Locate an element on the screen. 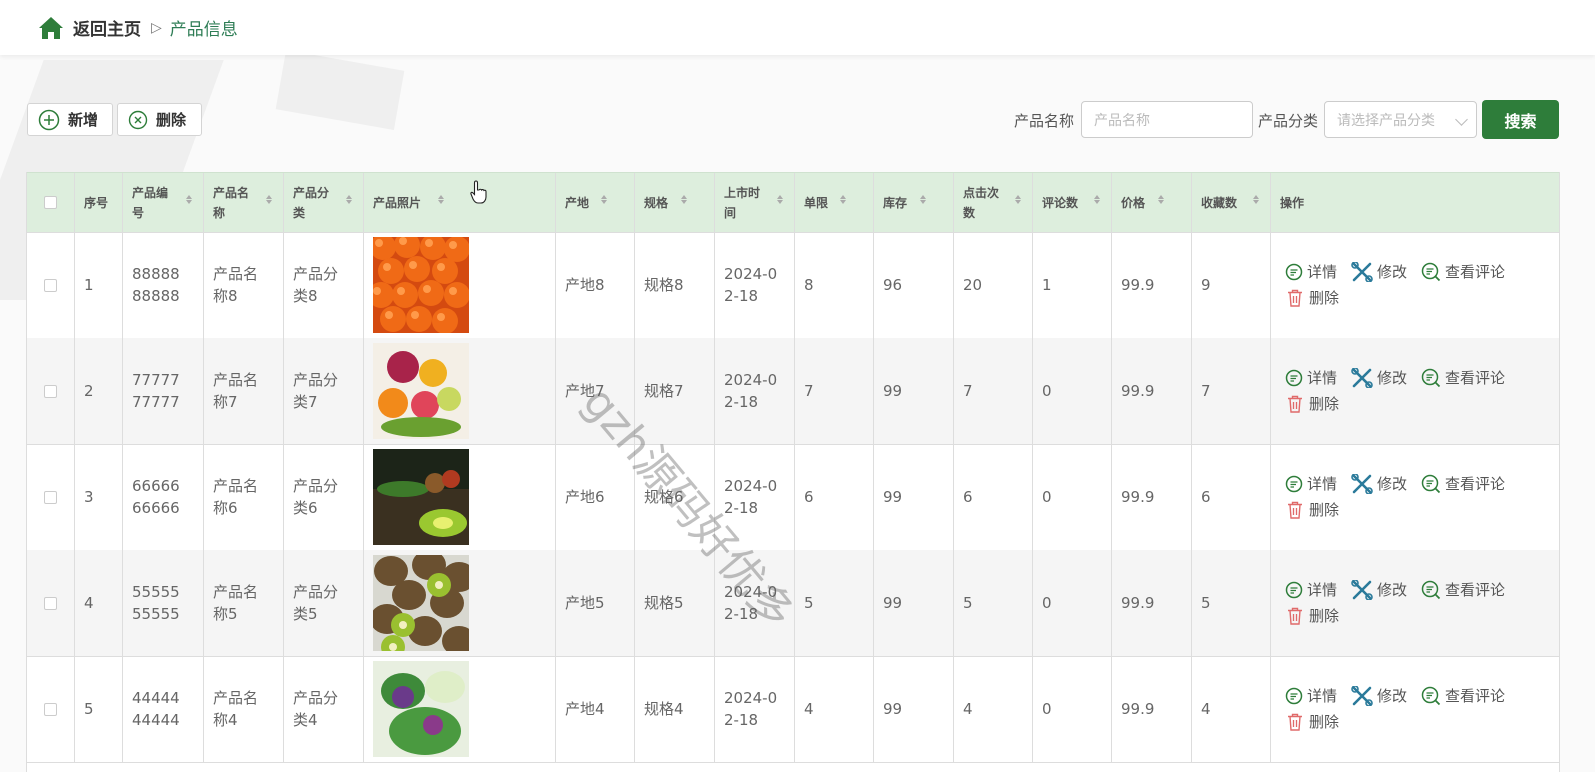 Image resolution: width=1595 pixels, height=772 pixels. search-detail-icon is located at coordinates (1431, 590).